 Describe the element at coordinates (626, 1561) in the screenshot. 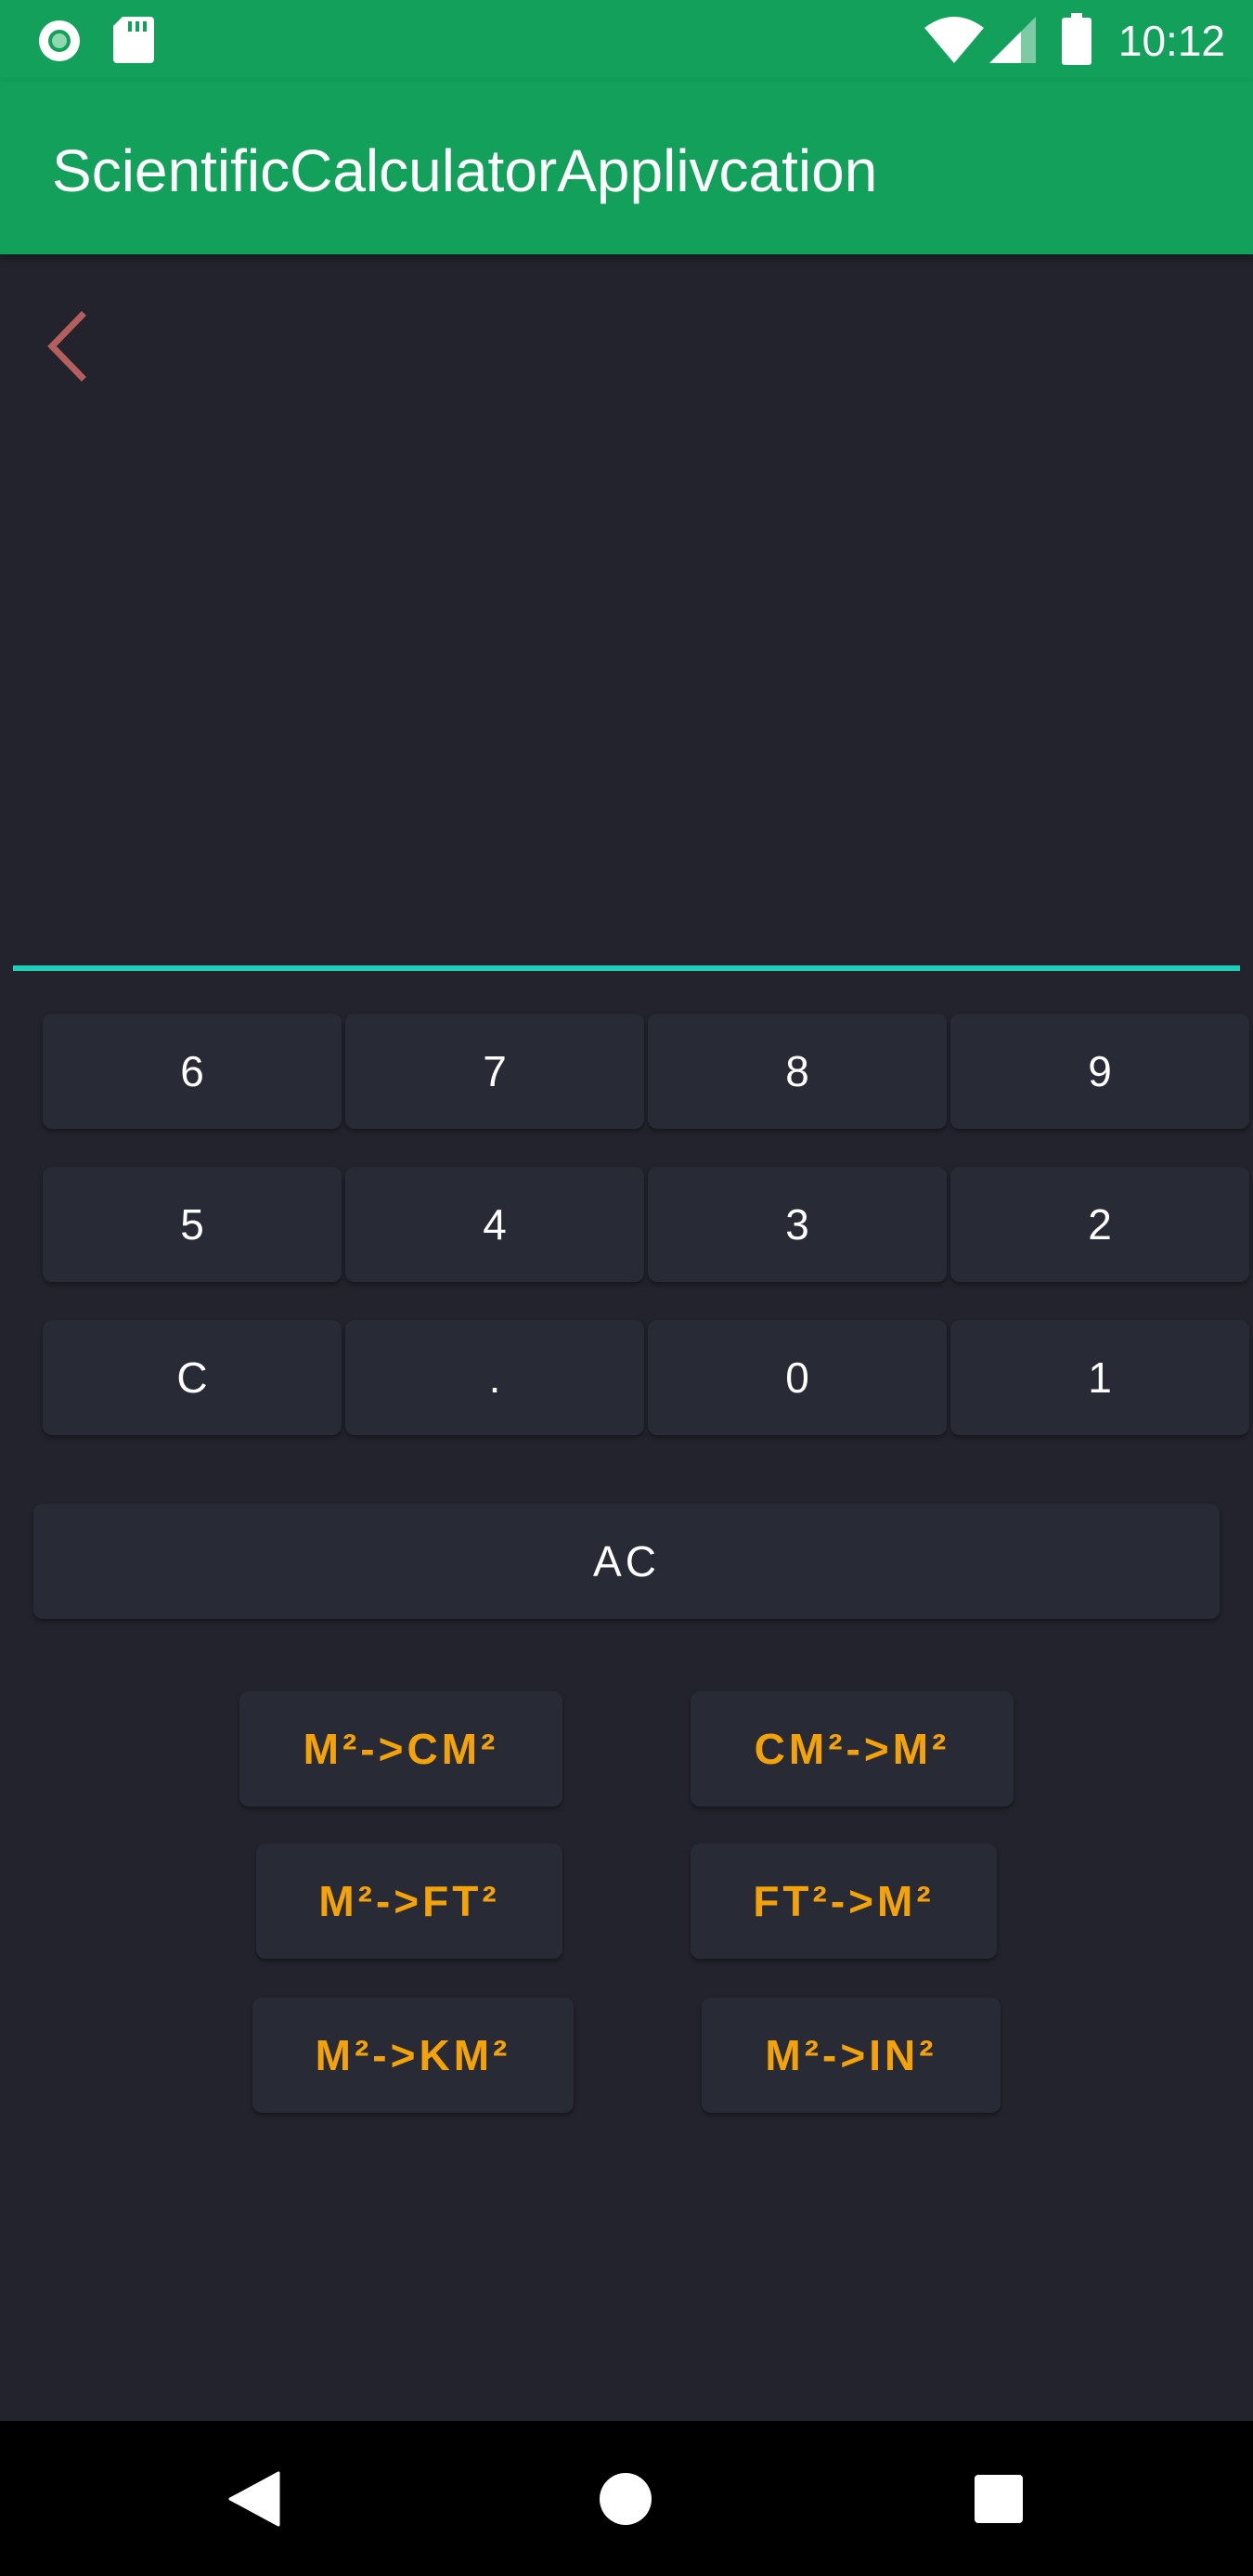

I see `all-clear-button: AC` at that location.